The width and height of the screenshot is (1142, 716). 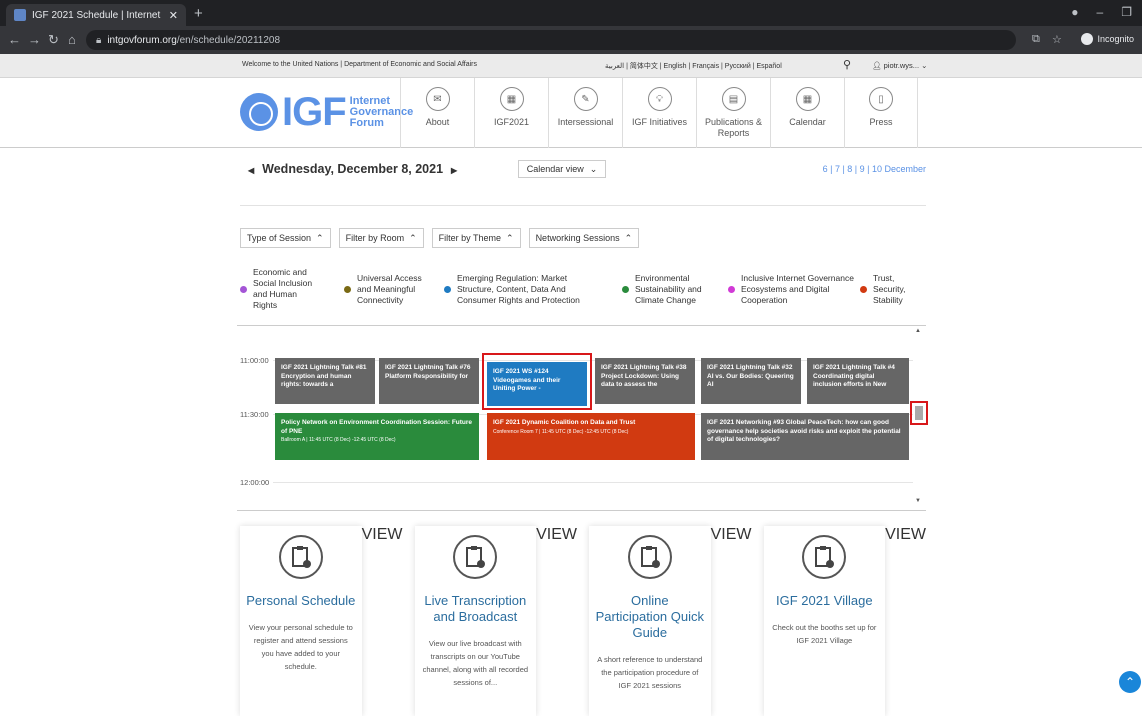 What do you see at coordinates (454, 170) in the screenshot?
I see `next-day-icon: ▶` at bounding box center [454, 170].